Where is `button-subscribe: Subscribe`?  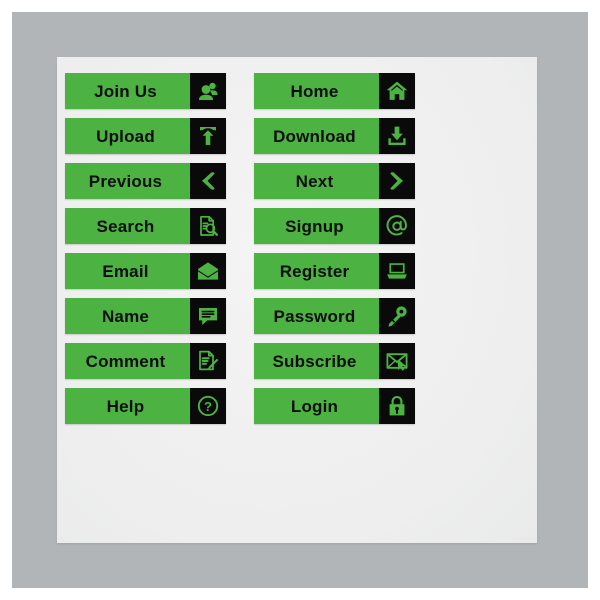 button-subscribe: Subscribe is located at coordinates (334, 361).